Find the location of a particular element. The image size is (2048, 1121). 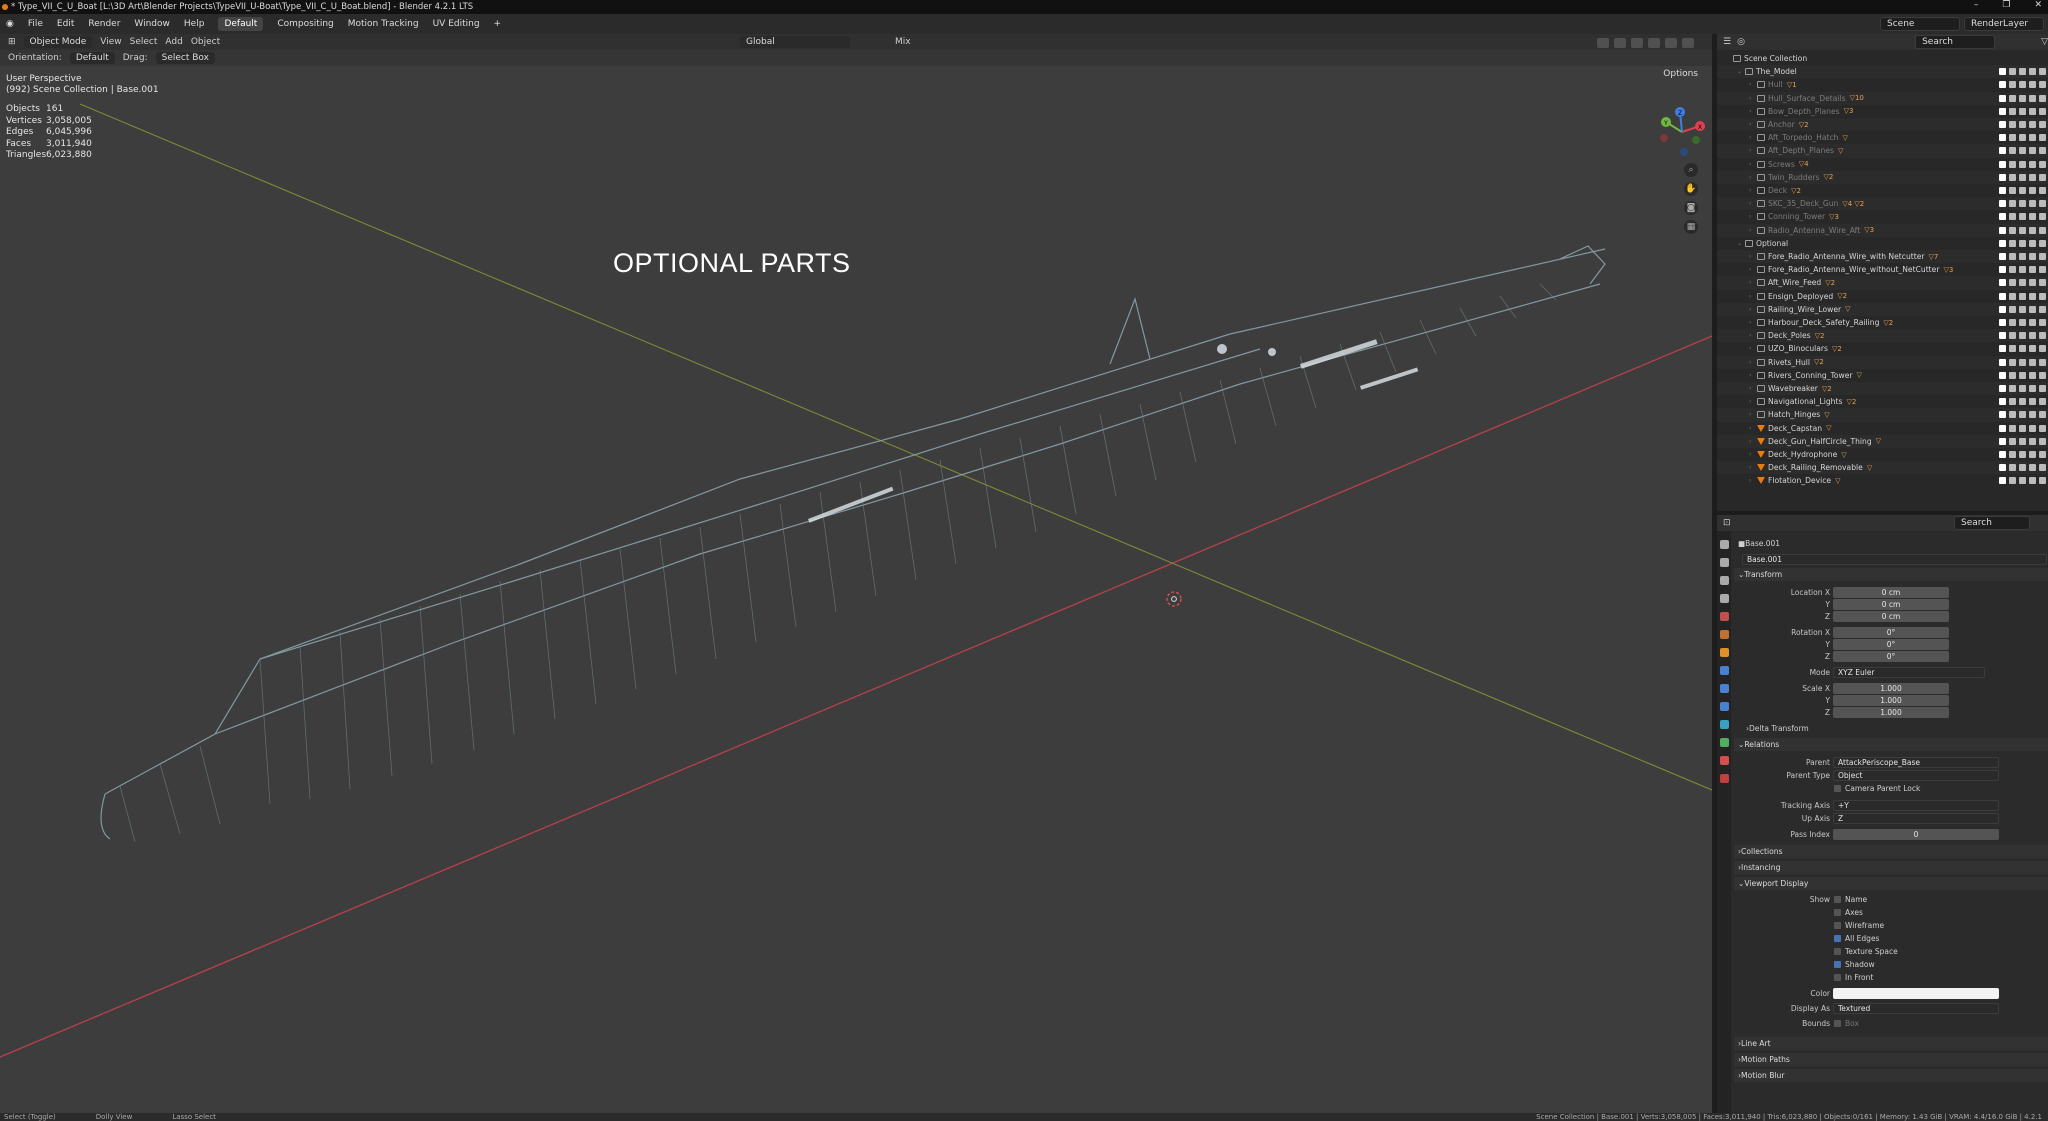

minimize-button: – is located at coordinates (1976, 5).